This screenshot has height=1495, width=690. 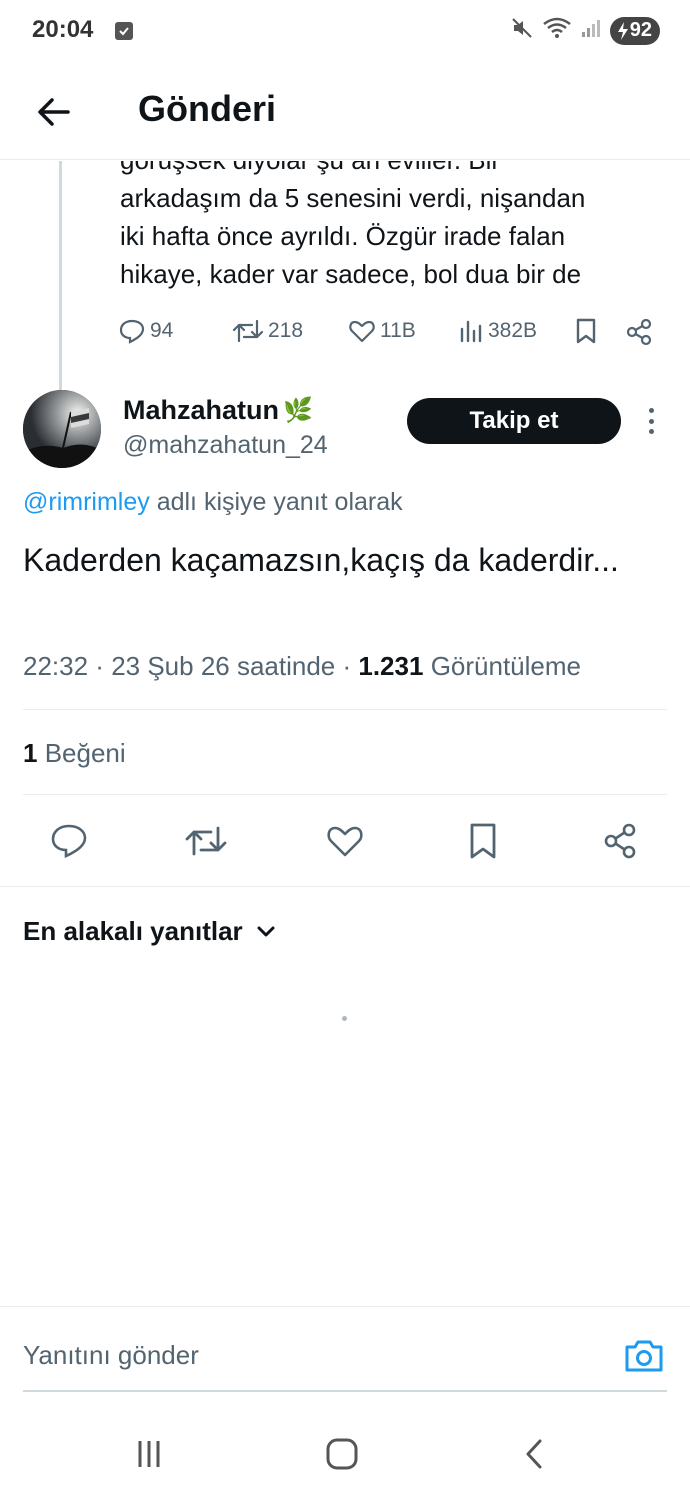 I want to click on author-name: Mahzahatun 🌿, so click(x=218, y=410).